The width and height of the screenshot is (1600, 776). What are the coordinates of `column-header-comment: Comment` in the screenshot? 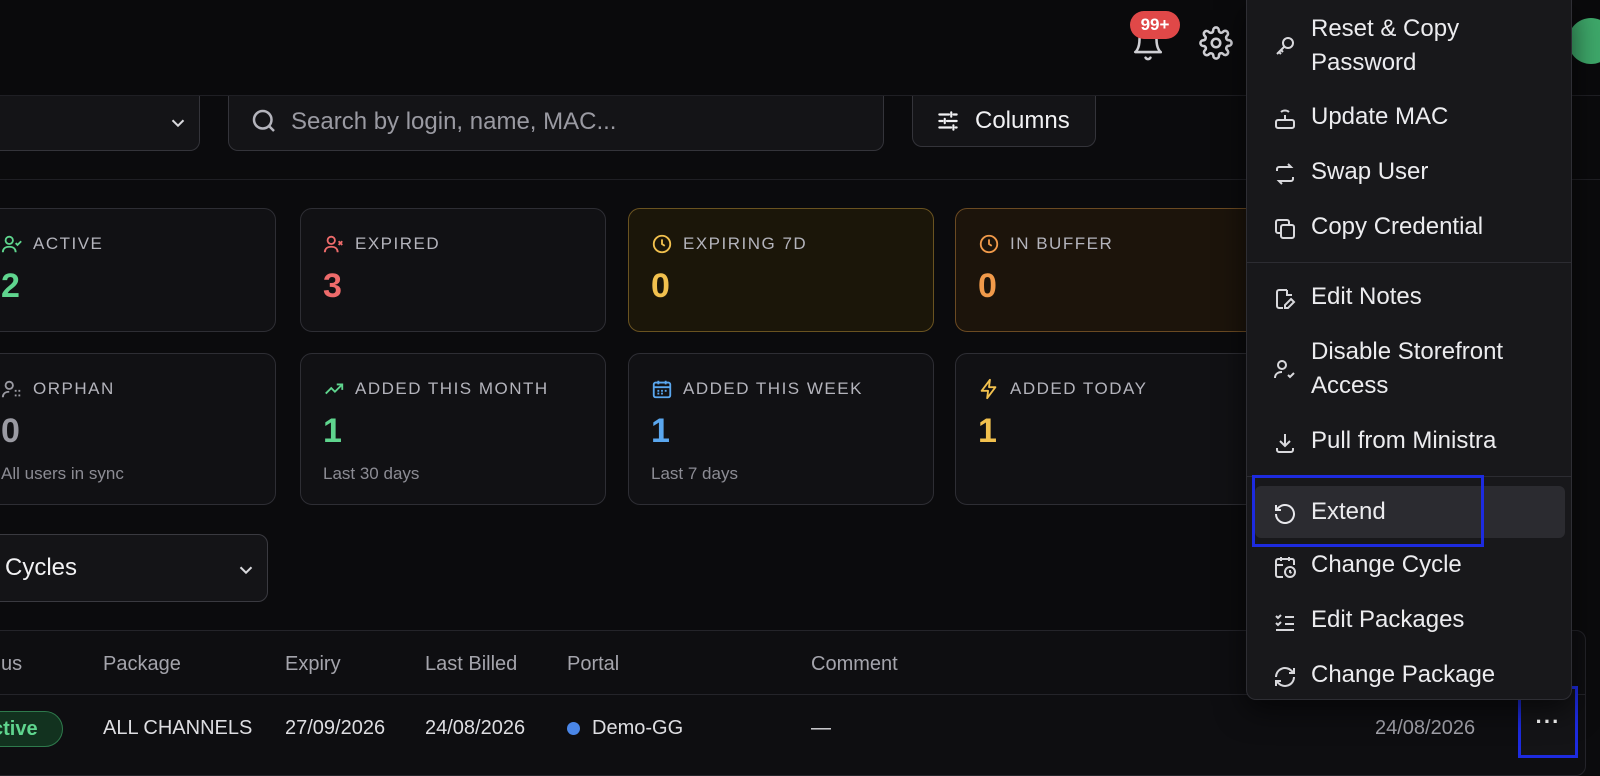 It's located at (854, 664).